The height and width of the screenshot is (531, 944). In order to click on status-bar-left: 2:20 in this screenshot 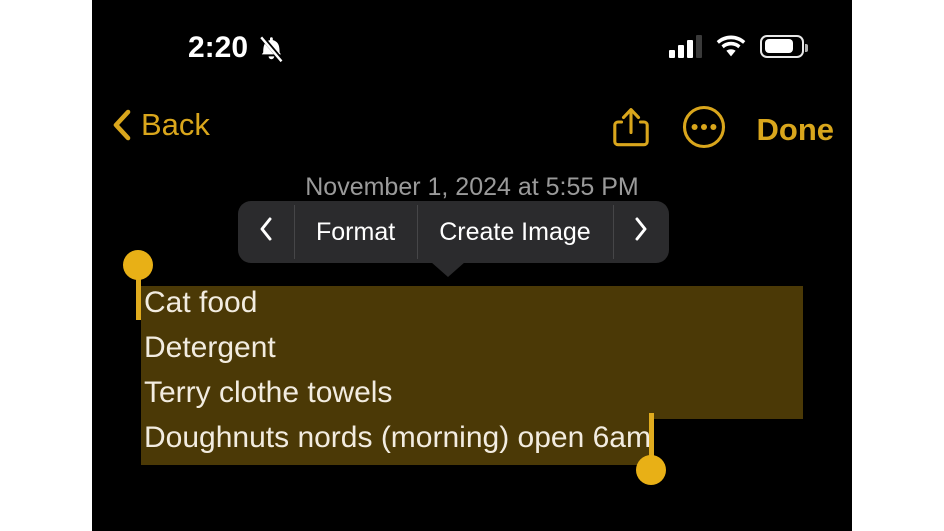, I will do `click(236, 48)`.